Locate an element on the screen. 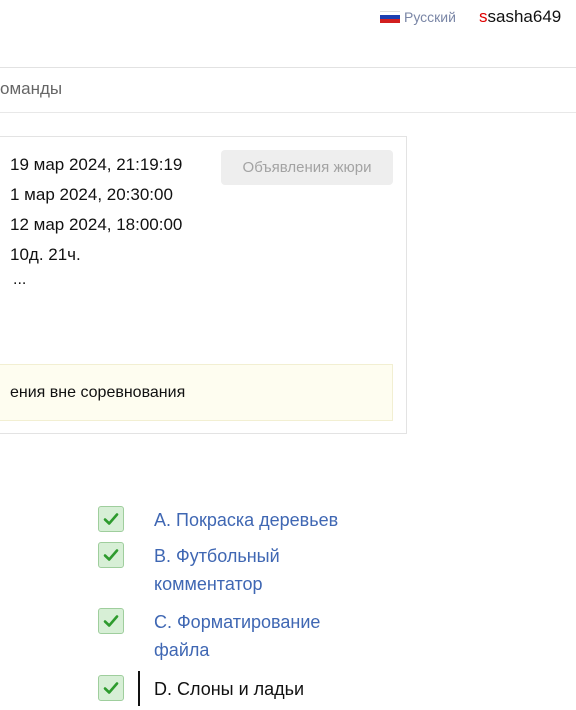 The height and width of the screenshot is (710, 576). start-time: 1 мар 2024, 20:30:00 is located at coordinates (91, 194).